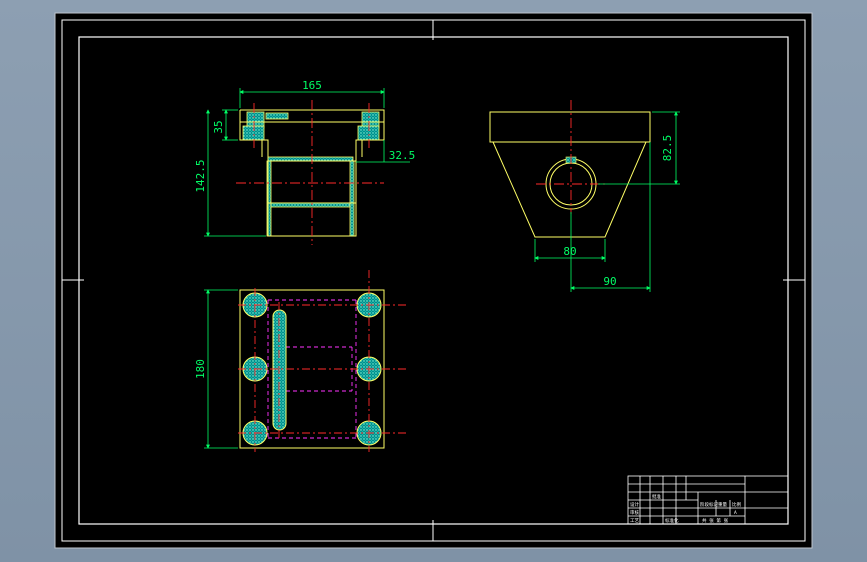  I want to click on tb-label-1: 设计, so click(634, 504).